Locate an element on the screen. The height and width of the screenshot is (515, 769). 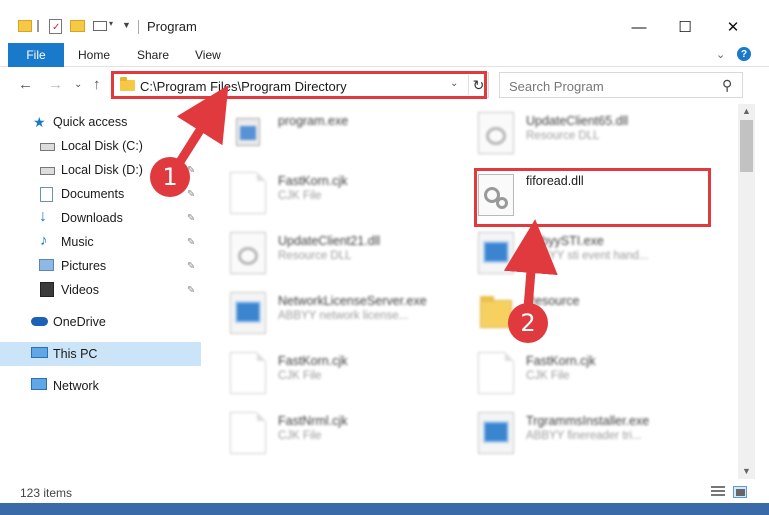
search-box: Search Program ⚲ is located at coordinates (621, 85).